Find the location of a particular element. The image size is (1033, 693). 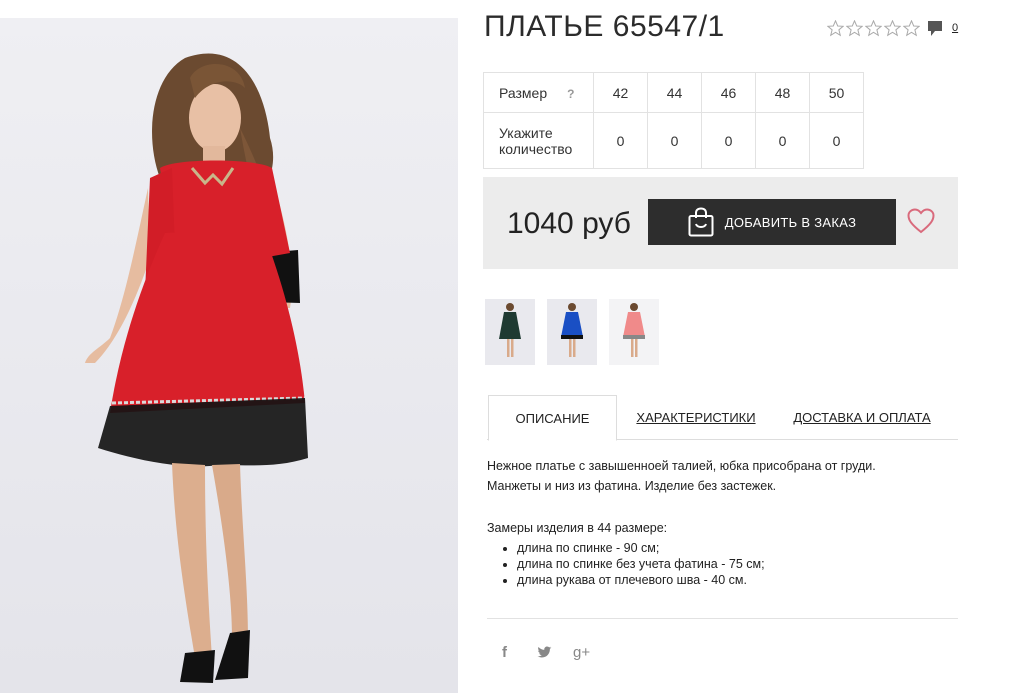

list-item: длина рукава от плечевого шва - 40 см. is located at coordinates (737, 580).